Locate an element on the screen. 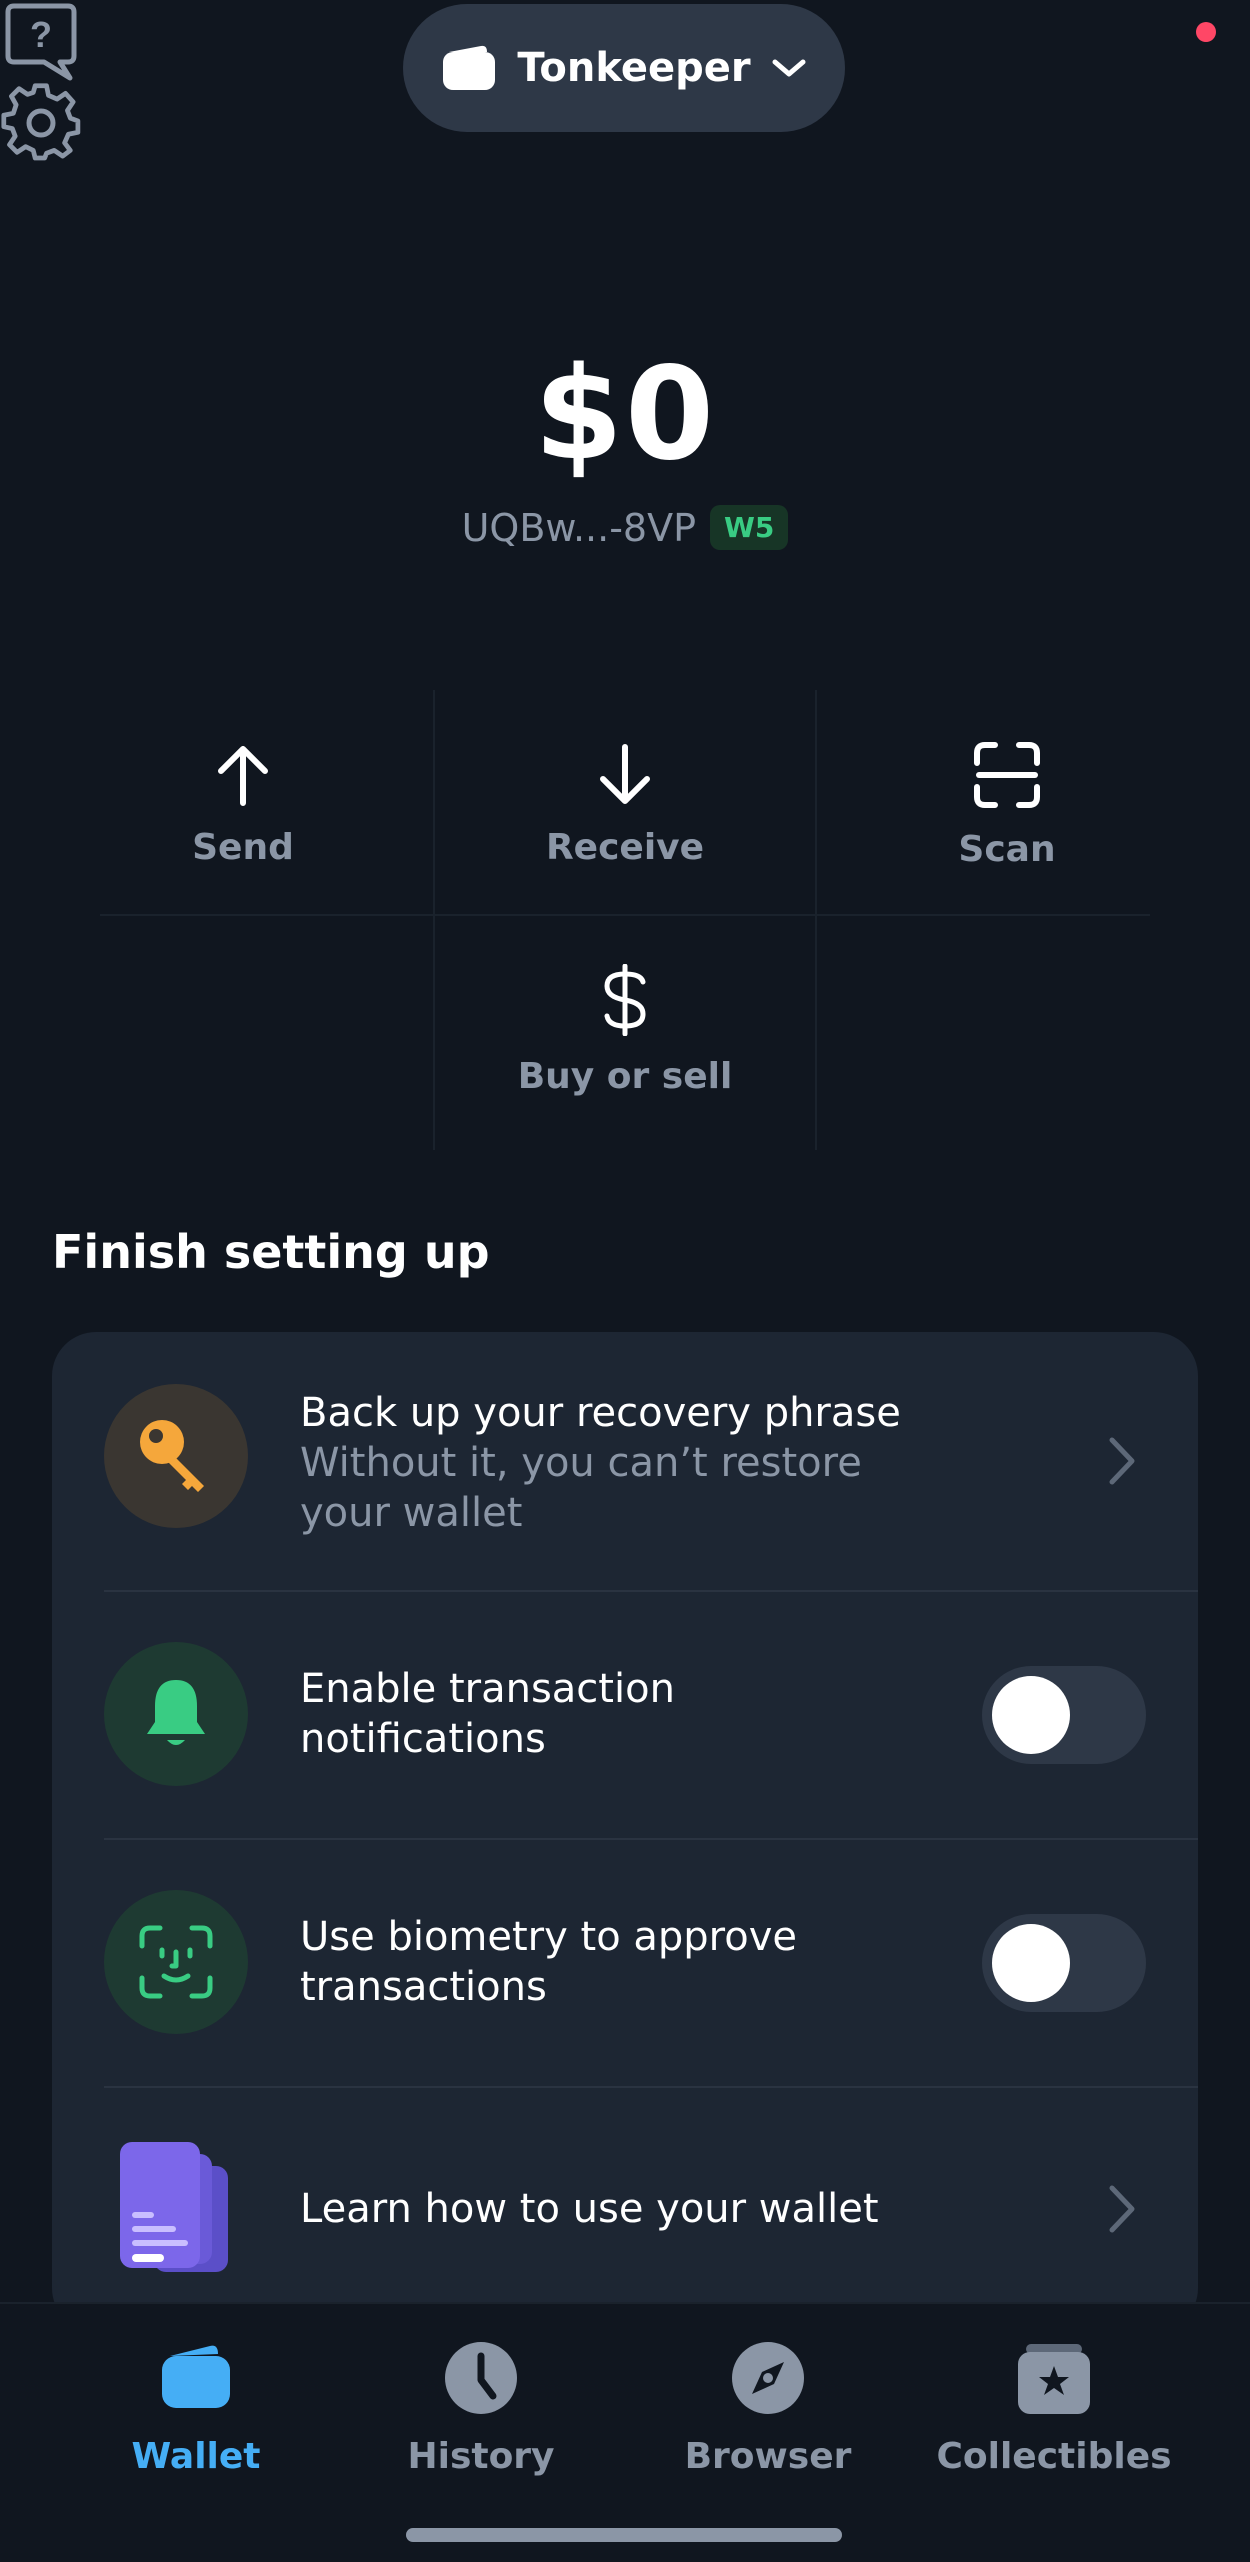  tab-history-label: History is located at coordinates (481, 2456).